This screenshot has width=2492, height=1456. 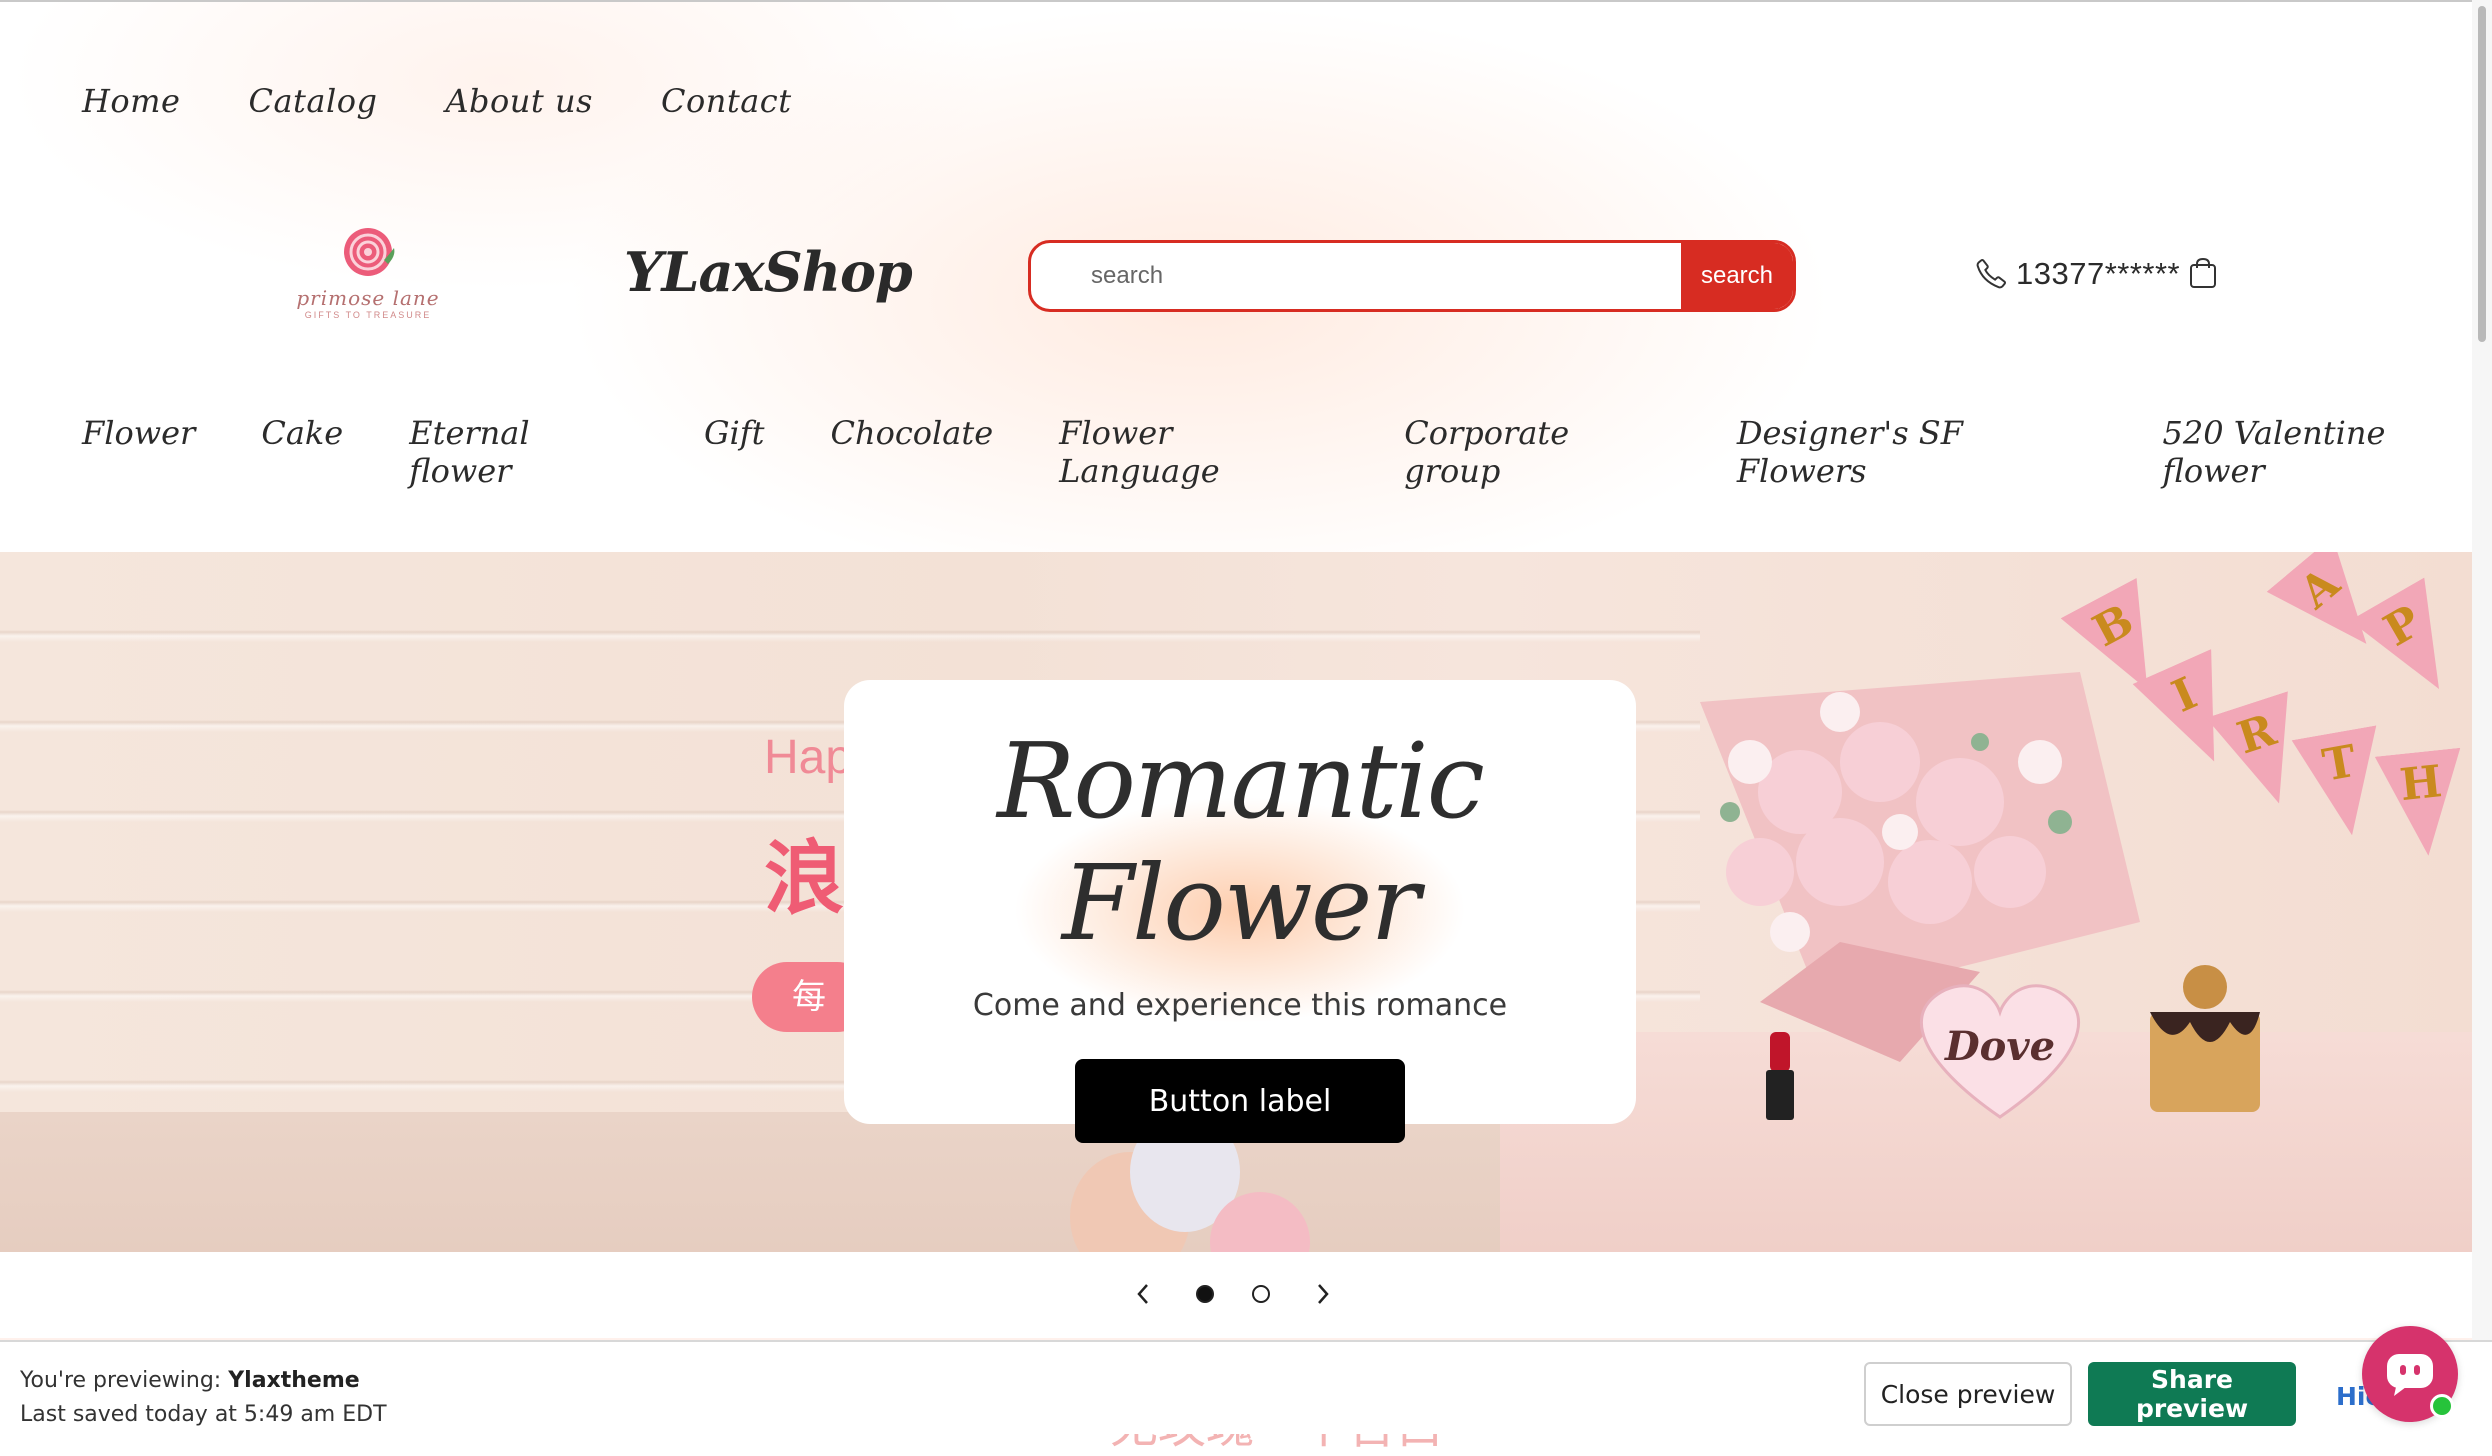 I want to click on store-logo: primose lane GIFTS TO TREASURE, so click(x=368, y=276).